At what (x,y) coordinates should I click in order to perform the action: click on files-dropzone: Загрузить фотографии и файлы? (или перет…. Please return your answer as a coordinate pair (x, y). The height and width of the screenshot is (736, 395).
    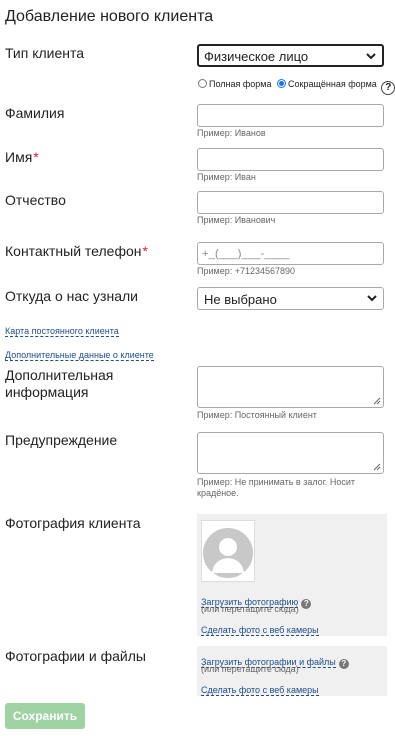
    Looking at the image, I should click on (292, 671).